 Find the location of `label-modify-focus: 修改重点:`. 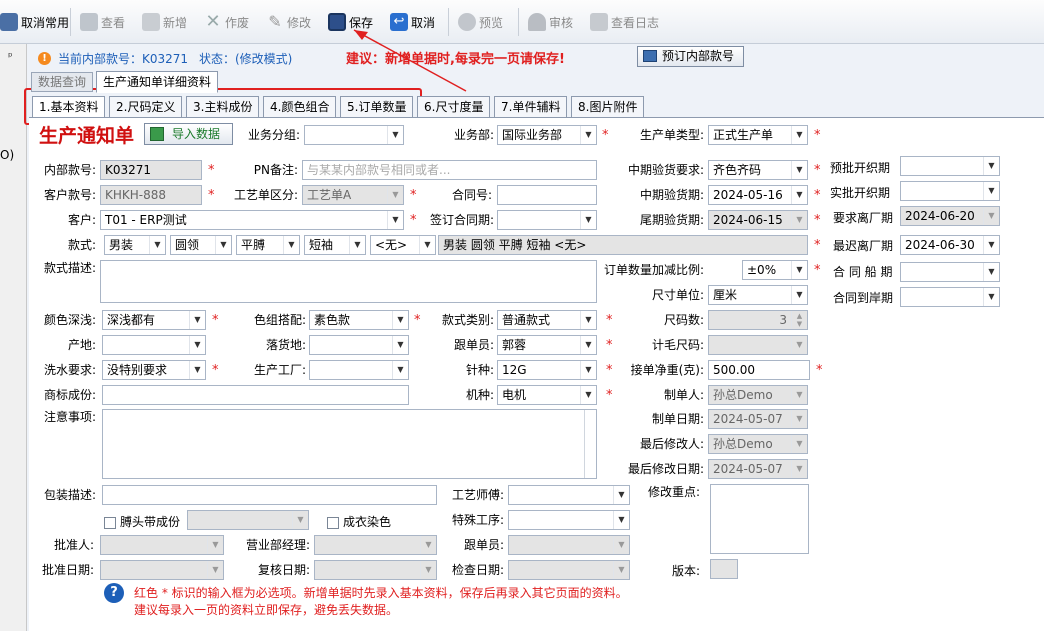

label-modify-focus: 修改重点: is located at coordinates (673, 492).